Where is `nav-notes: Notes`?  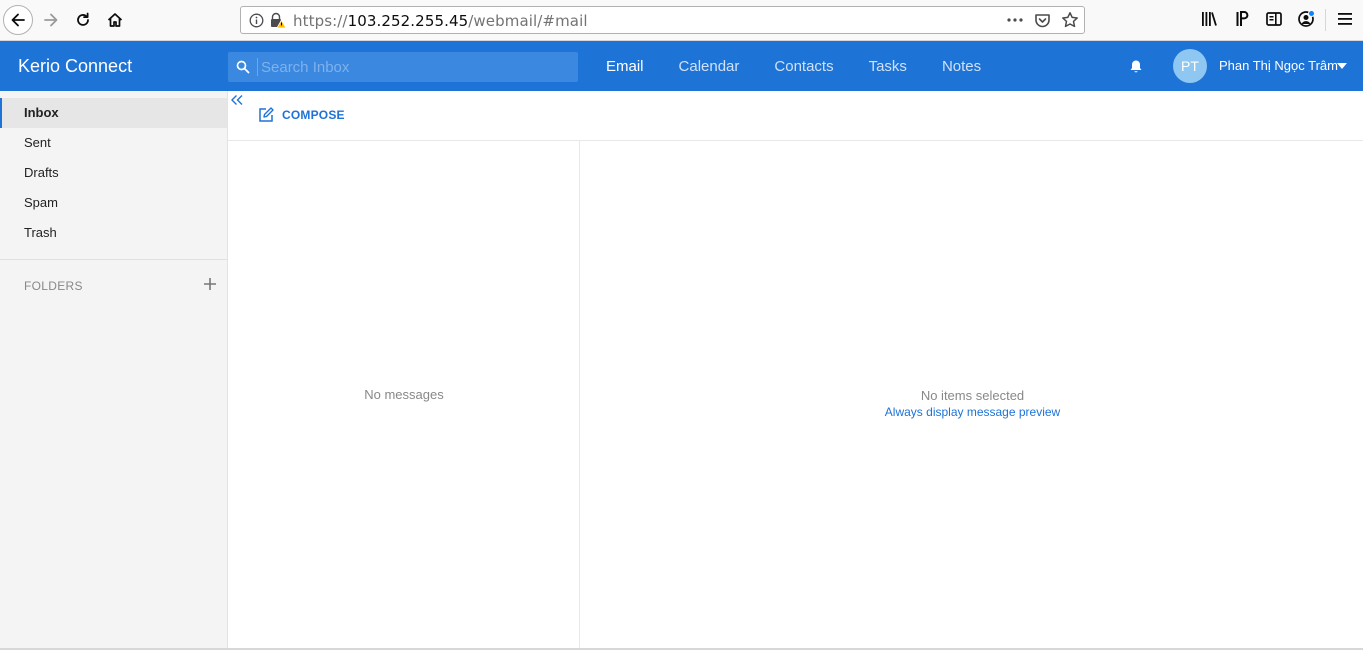 nav-notes: Notes is located at coordinates (961, 66).